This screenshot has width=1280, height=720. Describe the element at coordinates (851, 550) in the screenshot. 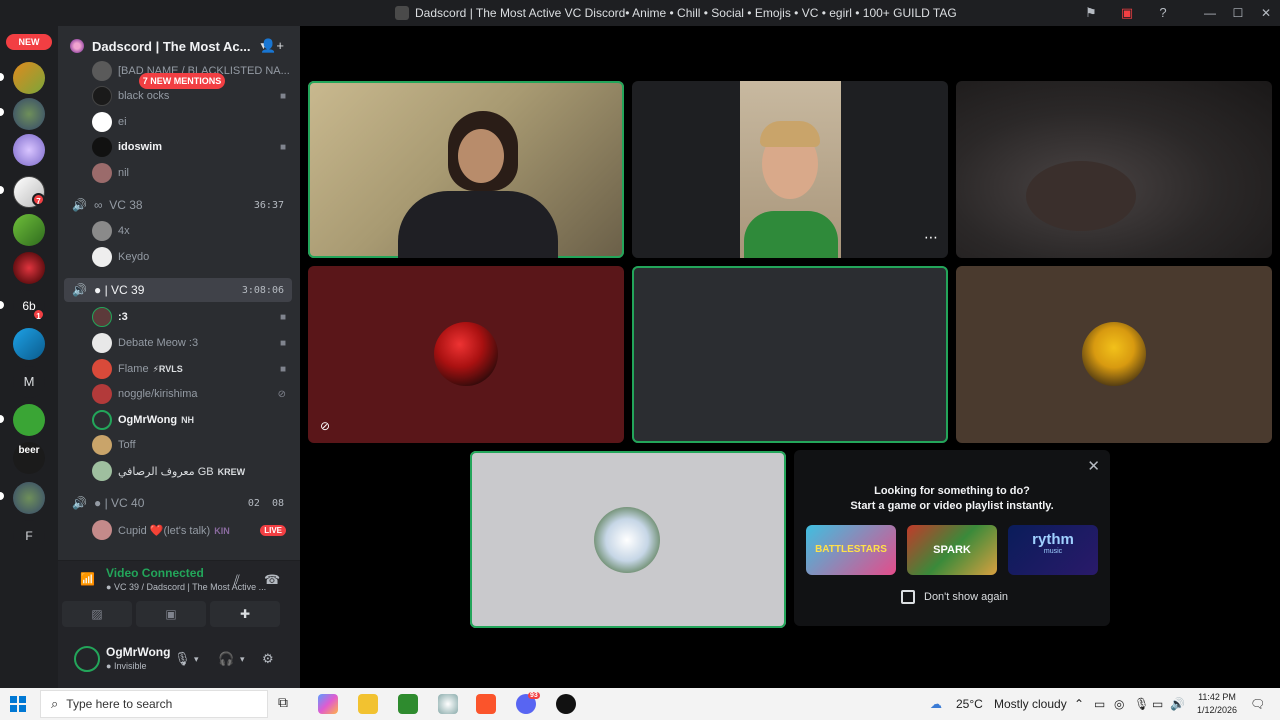

I see `activity-battlestars: BATTLESTARS` at that location.